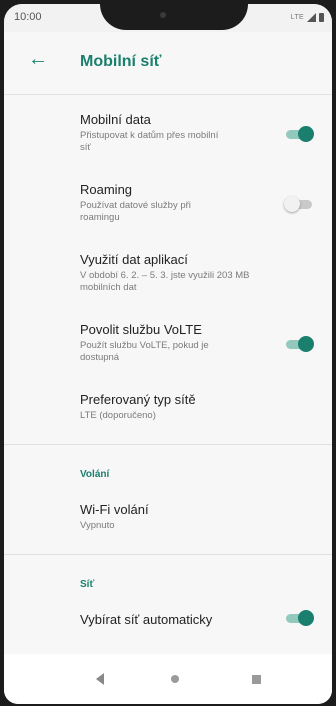 The image size is (336, 706). Describe the element at coordinates (95, 474) in the screenshot. I see `section-header-calls: Volání` at that location.